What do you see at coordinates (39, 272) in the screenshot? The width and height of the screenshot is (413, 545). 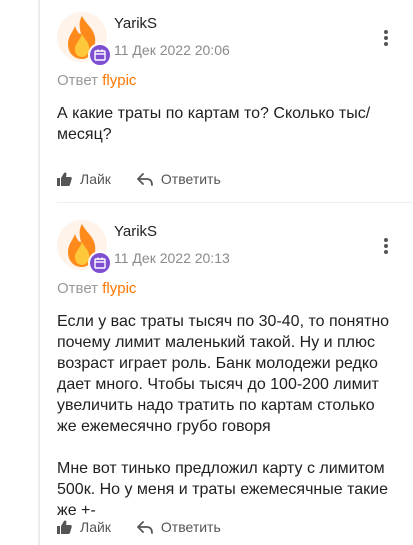 I see `thread-line` at bounding box center [39, 272].